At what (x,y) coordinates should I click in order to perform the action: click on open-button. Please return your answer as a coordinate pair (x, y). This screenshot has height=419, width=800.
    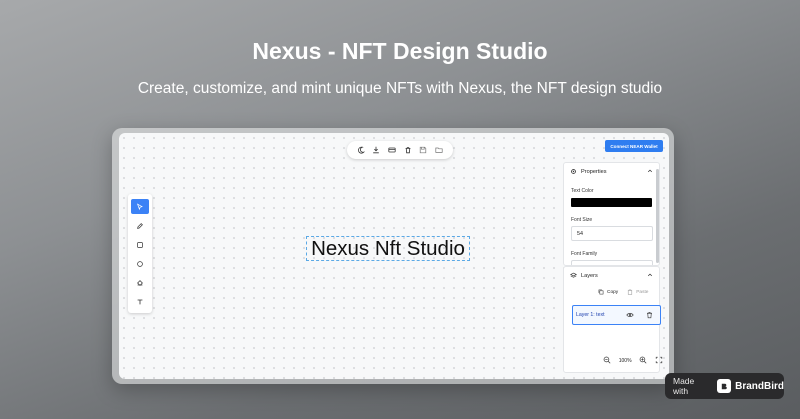
    Looking at the image, I should click on (439, 150).